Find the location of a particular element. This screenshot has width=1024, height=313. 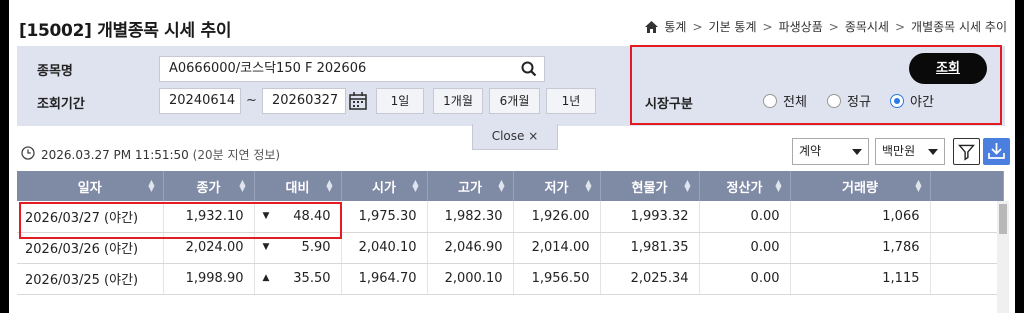

vertical-scrollbar is located at coordinates (1003, 257).